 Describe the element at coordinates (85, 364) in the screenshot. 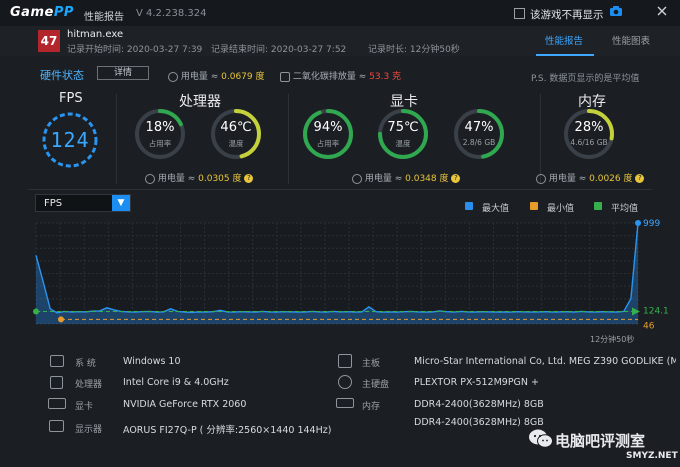

I see `spec-label-os: 系 统` at that location.